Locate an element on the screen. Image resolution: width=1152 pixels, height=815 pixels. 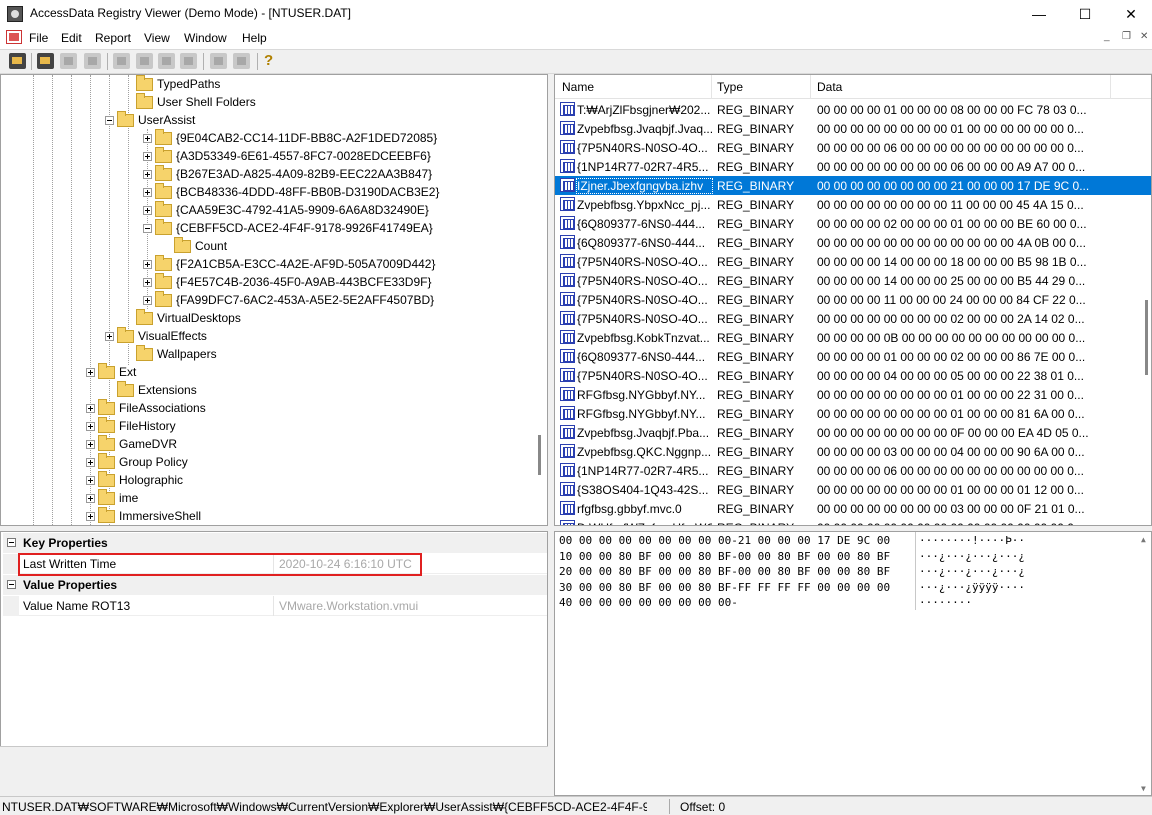
tree-node: Group Policy is located at coordinates (137, 461).